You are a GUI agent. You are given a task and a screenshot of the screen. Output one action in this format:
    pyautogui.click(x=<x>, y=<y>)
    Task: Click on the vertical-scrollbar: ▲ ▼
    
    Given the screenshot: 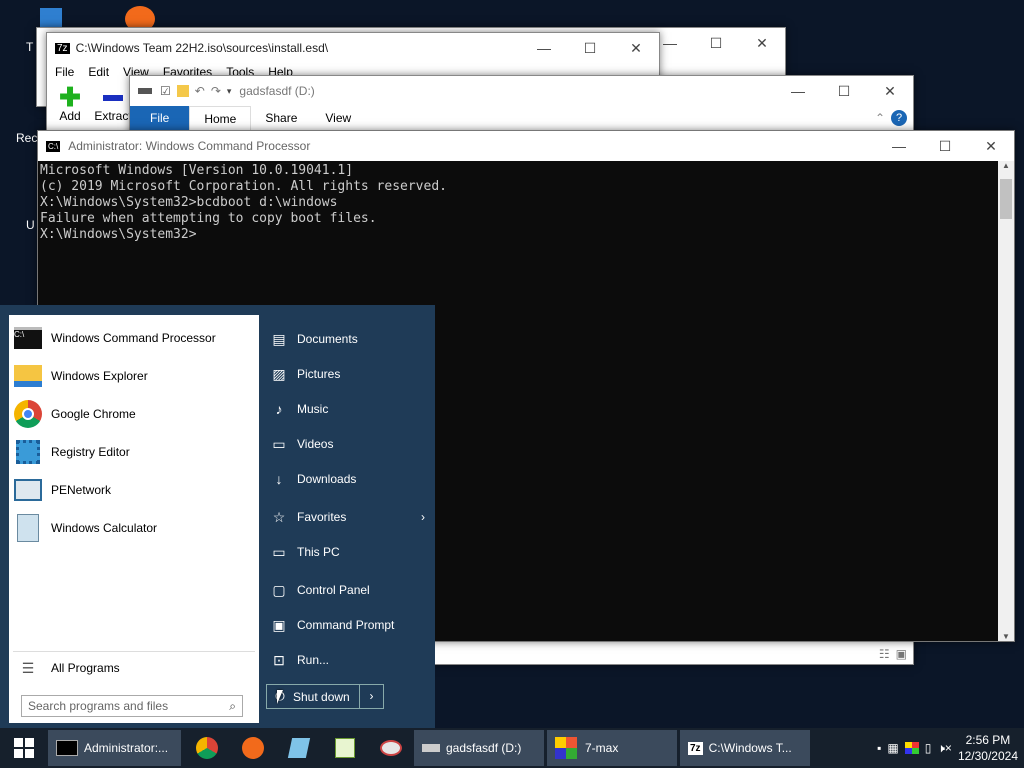 What is the action you would take?
    pyautogui.click(x=1006, y=401)
    